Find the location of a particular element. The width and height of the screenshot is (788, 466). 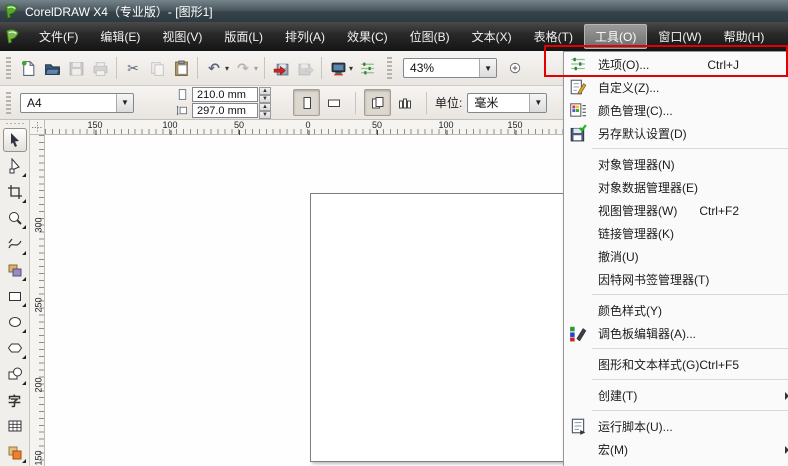

menu-item-shortcut: Ctrl+F2 is located at coordinates (719, 210).